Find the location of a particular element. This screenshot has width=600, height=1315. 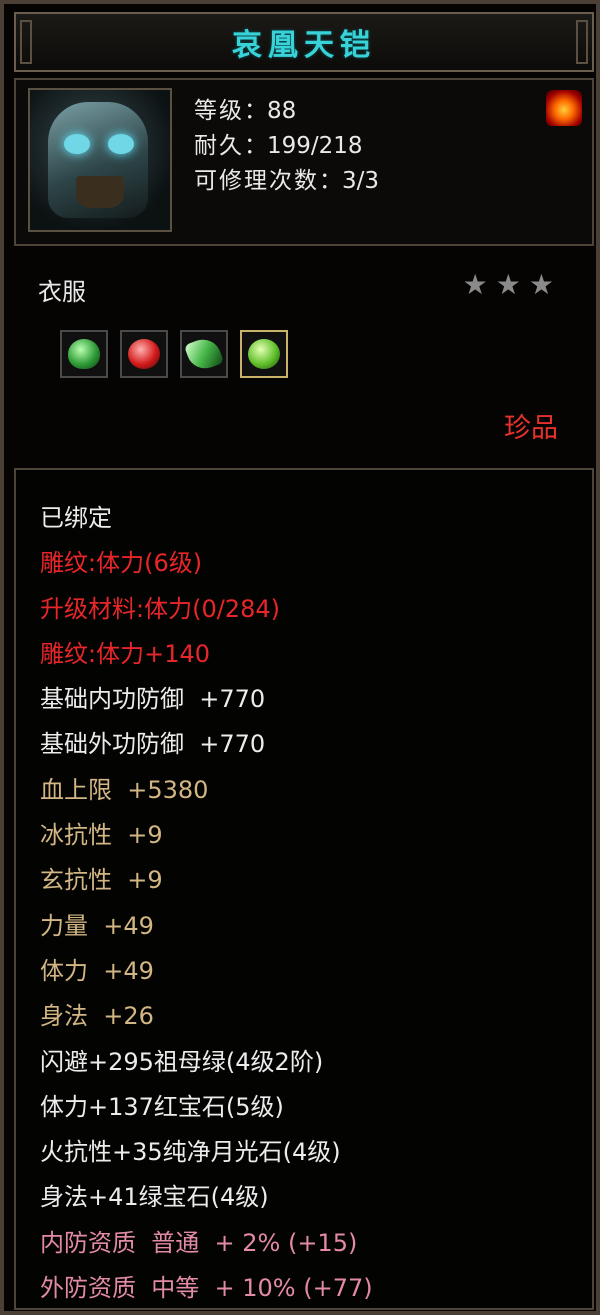

level-row: 等级： 88 is located at coordinates (286, 111).